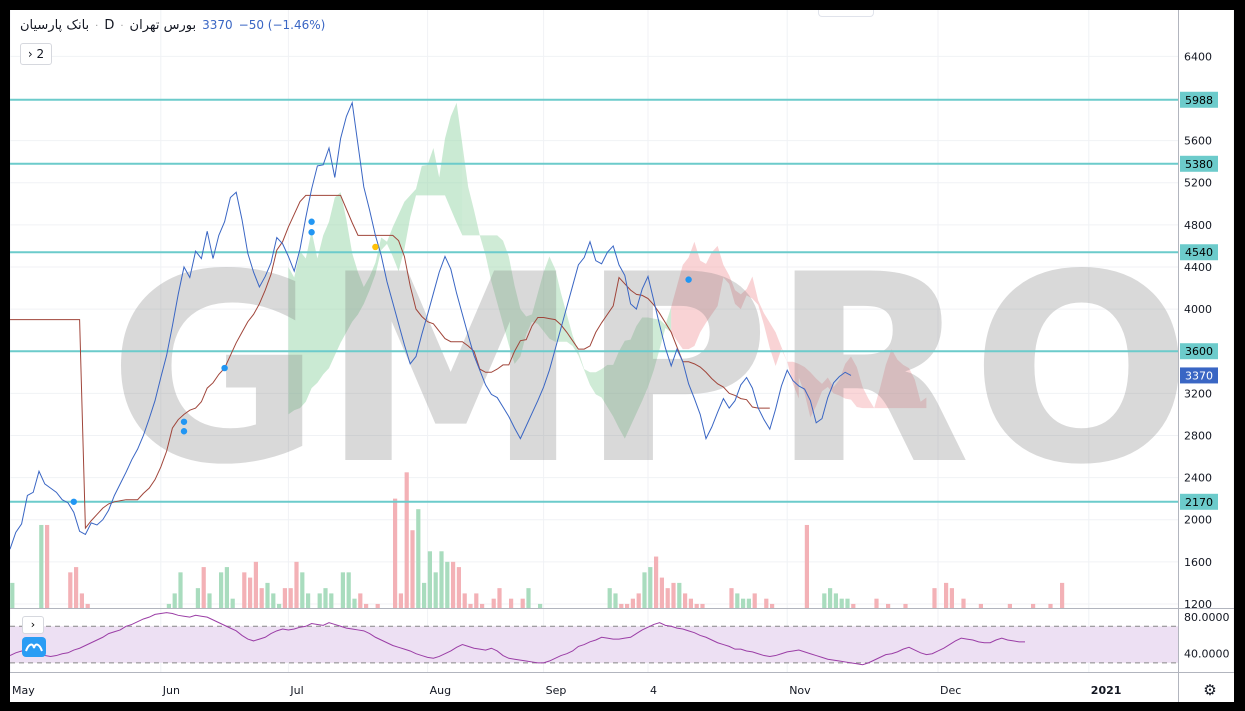  What do you see at coordinates (1198, 604) in the screenshot?
I see `price-tick-label: 1200` at bounding box center [1198, 604].